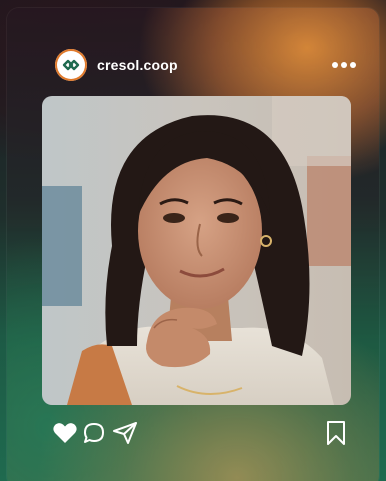 This screenshot has height=481, width=386. I want to click on post-header: cresol.coop, so click(206, 65).